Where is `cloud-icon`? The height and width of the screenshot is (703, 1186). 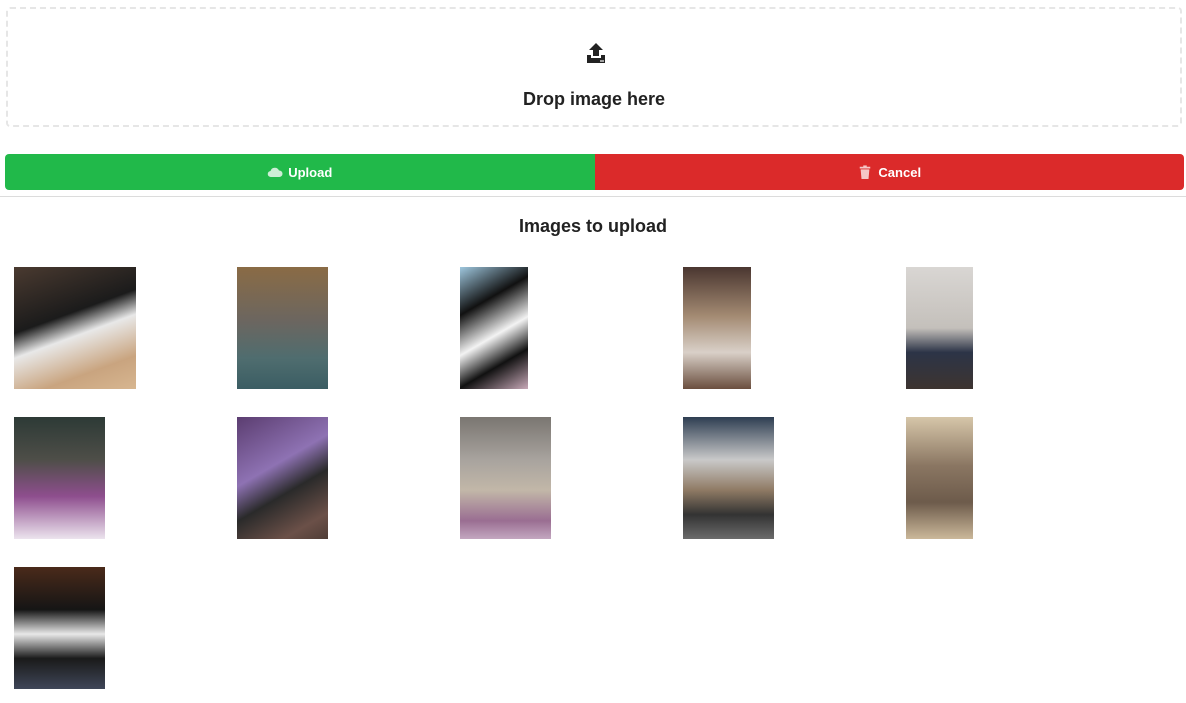
cloud-icon is located at coordinates (275, 172).